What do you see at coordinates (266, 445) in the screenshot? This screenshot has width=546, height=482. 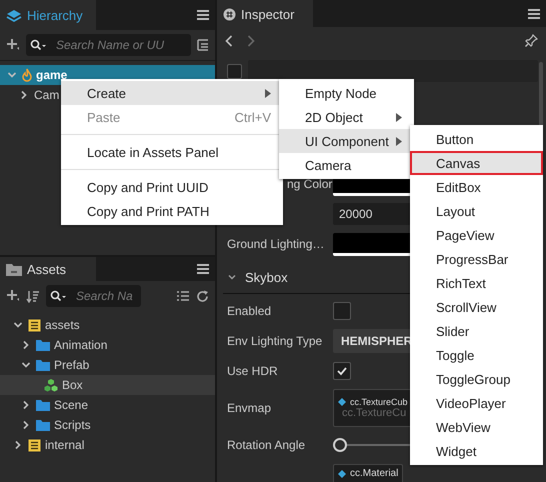 I see `field-label: Rotation Angle` at bounding box center [266, 445].